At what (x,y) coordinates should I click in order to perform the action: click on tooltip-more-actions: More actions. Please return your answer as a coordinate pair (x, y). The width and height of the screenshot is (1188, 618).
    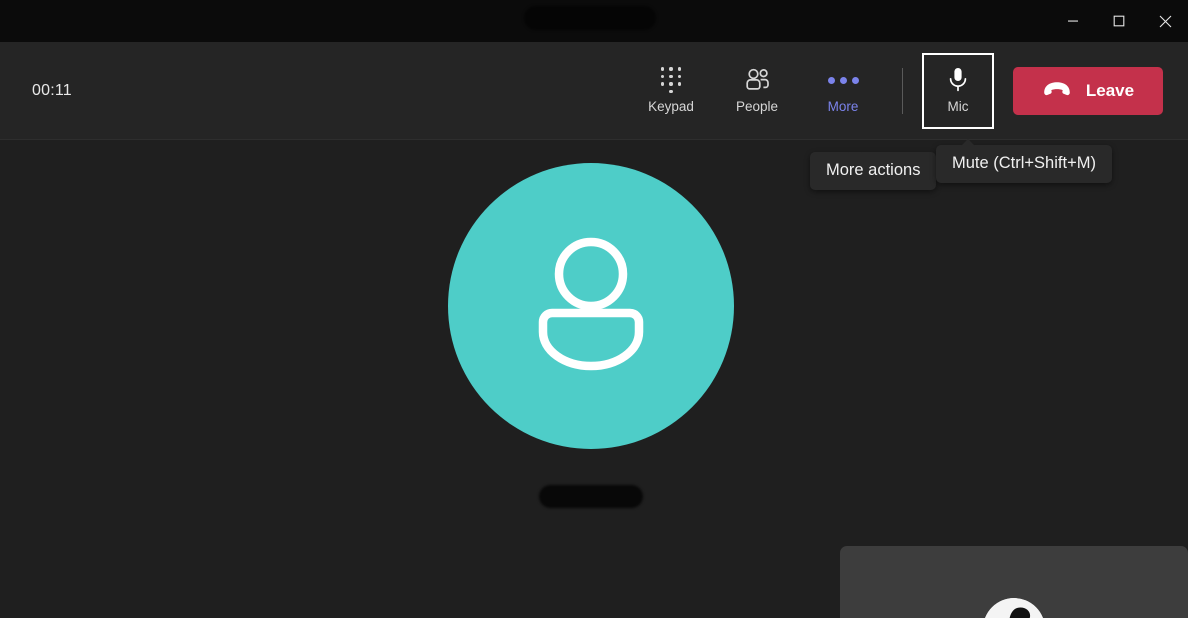
    Looking at the image, I should click on (873, 171).